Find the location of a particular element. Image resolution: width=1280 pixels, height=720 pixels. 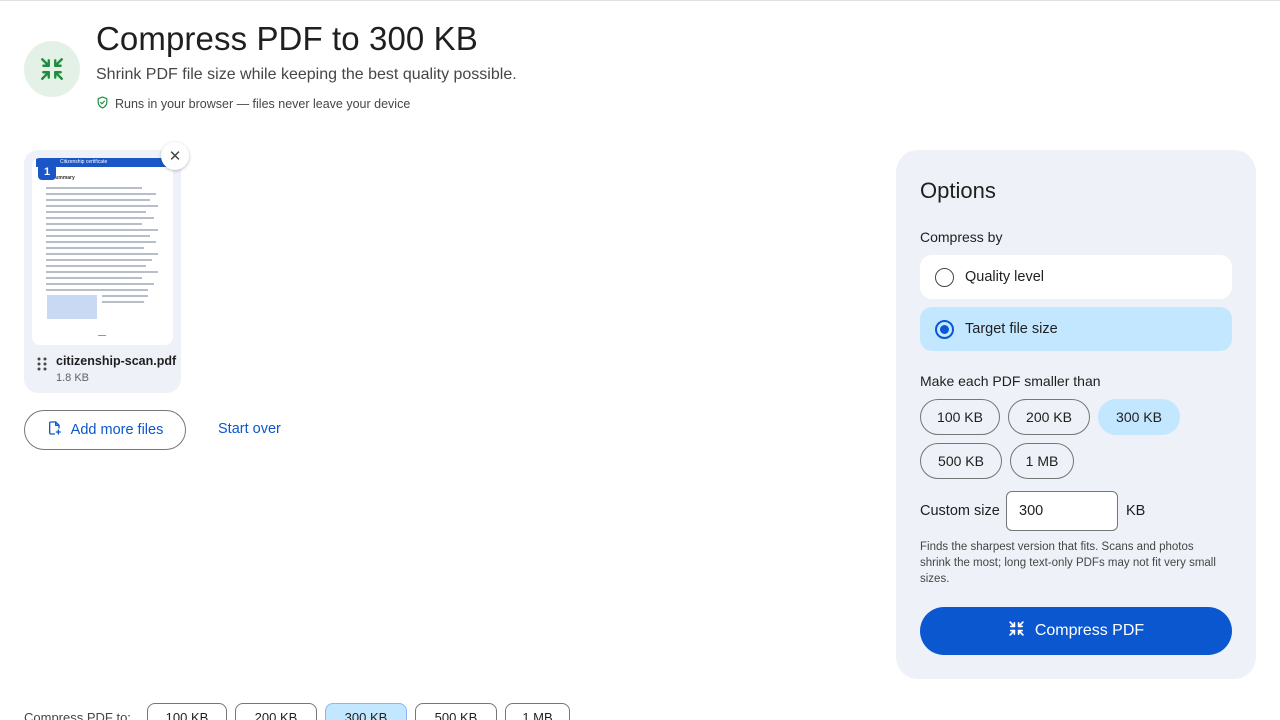

quality-level-label: Quality level is located at coordinates (1004, 277).